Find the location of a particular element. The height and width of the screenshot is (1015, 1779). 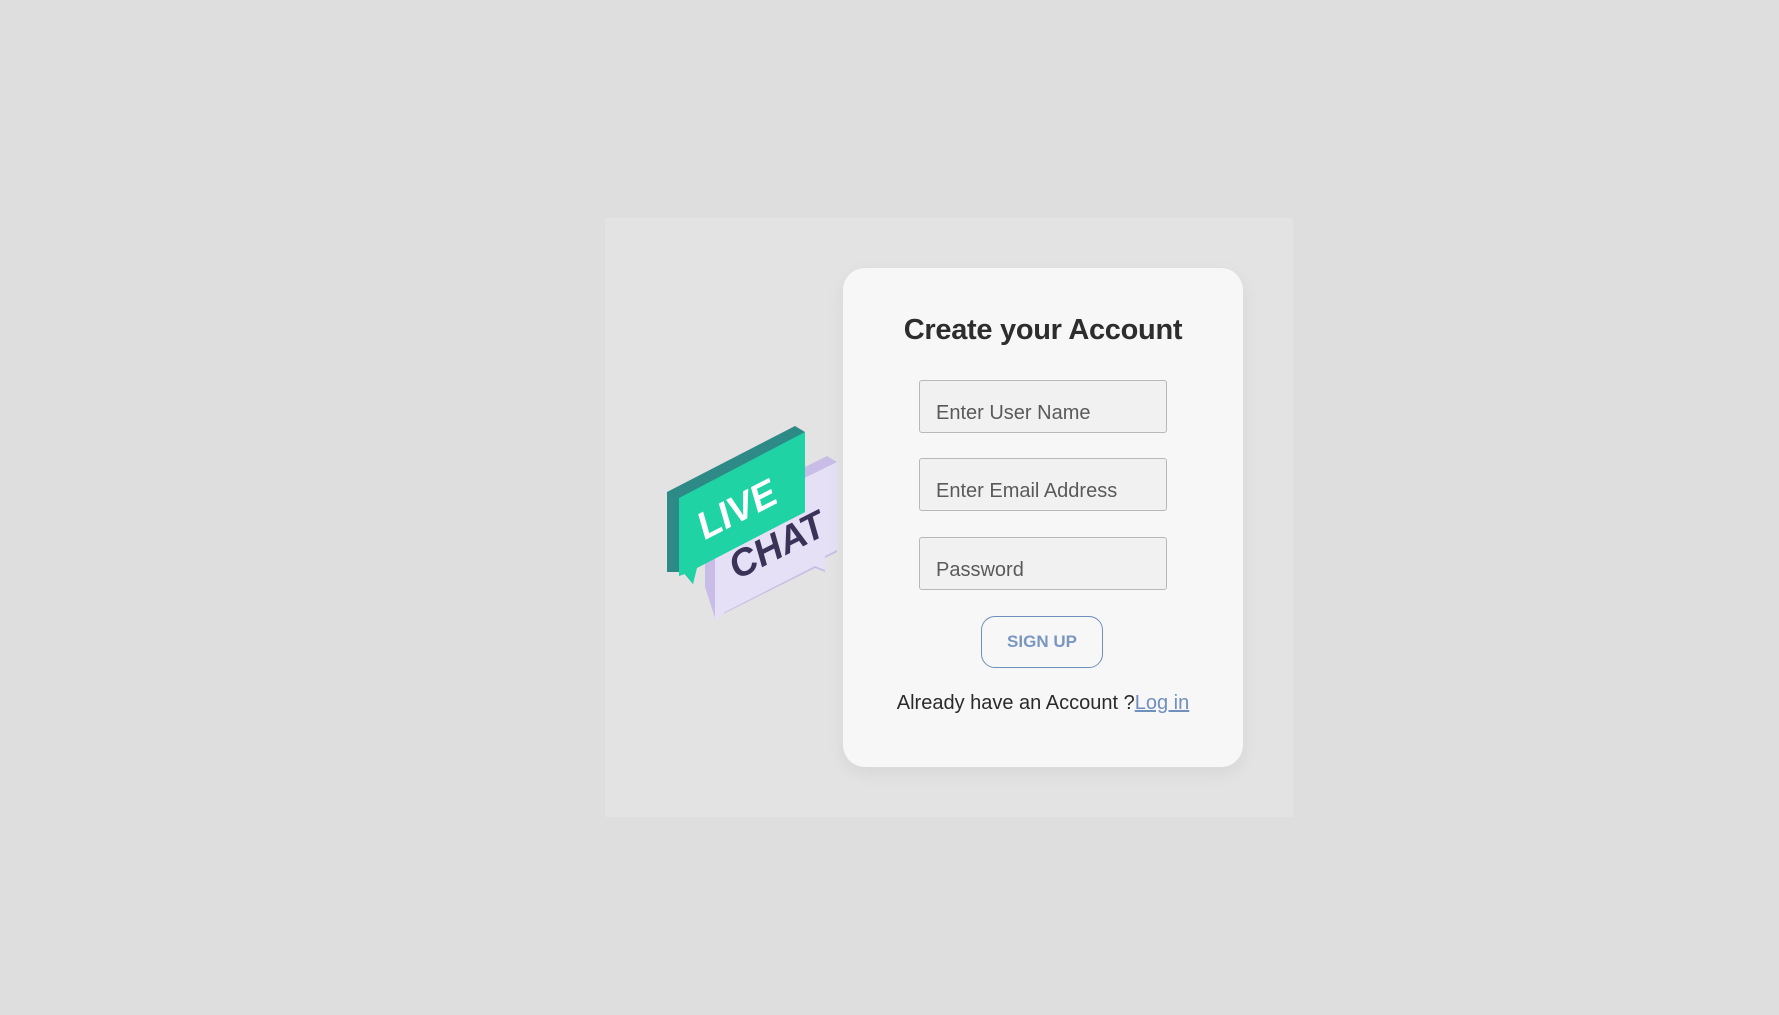

email-input is located at coordinates (1043, 484).